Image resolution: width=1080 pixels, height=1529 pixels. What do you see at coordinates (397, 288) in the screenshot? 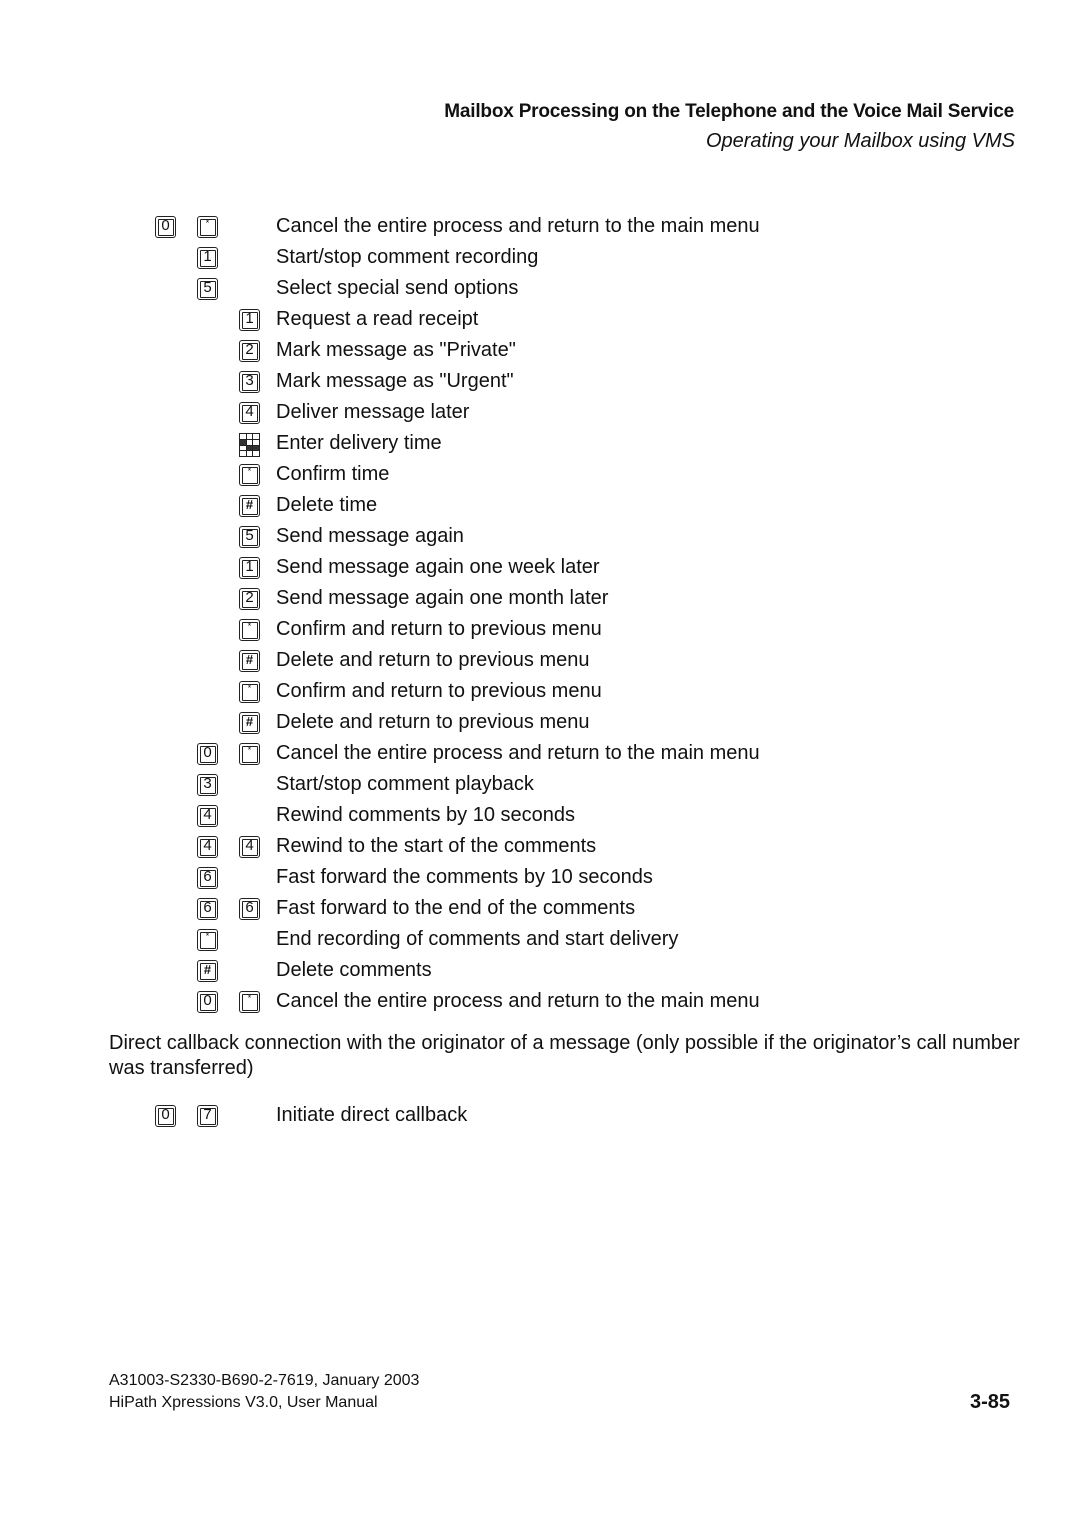
I see `command-description: Select special send options` at bounding box center [397, 288].